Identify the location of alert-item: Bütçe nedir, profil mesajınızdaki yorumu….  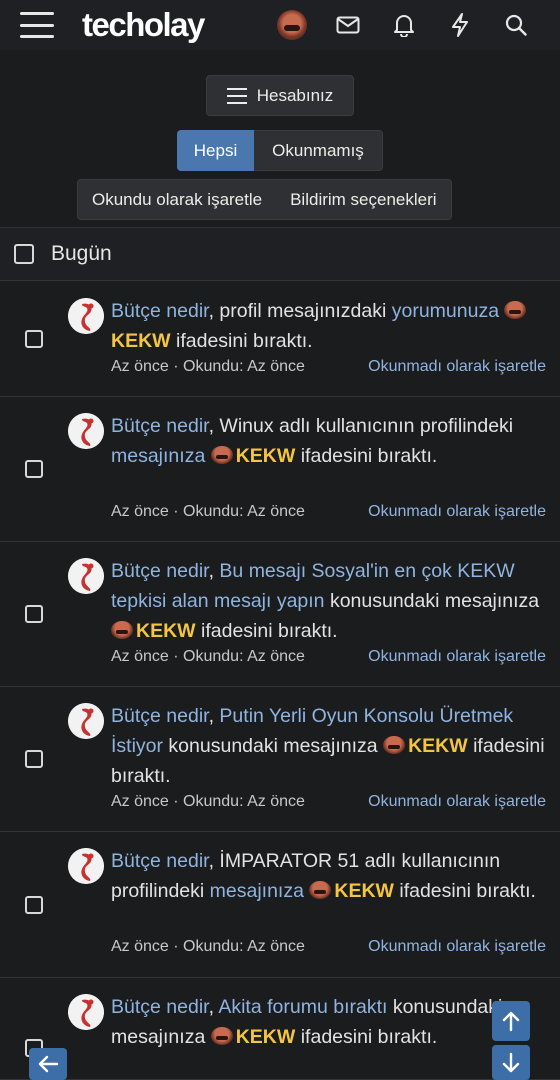
(280, 339).